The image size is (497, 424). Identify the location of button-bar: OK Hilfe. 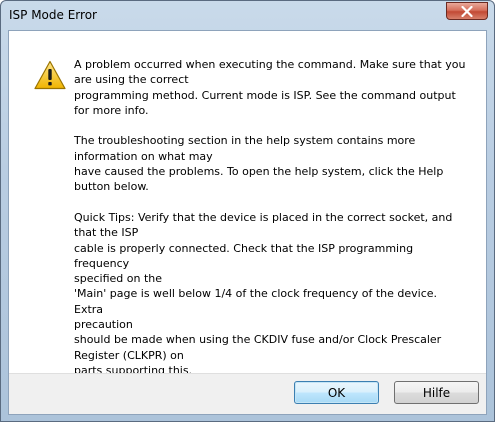
(247, 393).